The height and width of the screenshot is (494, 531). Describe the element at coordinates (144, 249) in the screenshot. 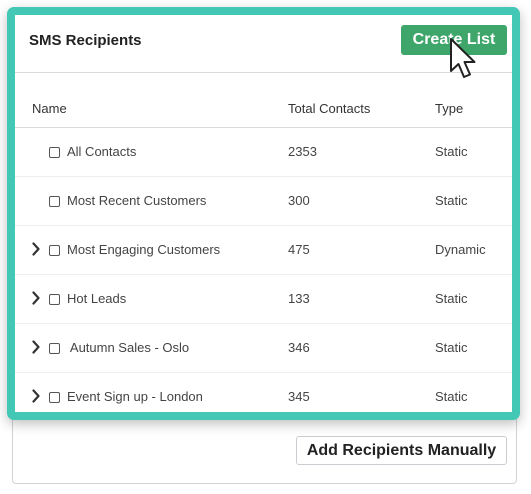

I see `list-name: Most Engaging Customers` at that location.